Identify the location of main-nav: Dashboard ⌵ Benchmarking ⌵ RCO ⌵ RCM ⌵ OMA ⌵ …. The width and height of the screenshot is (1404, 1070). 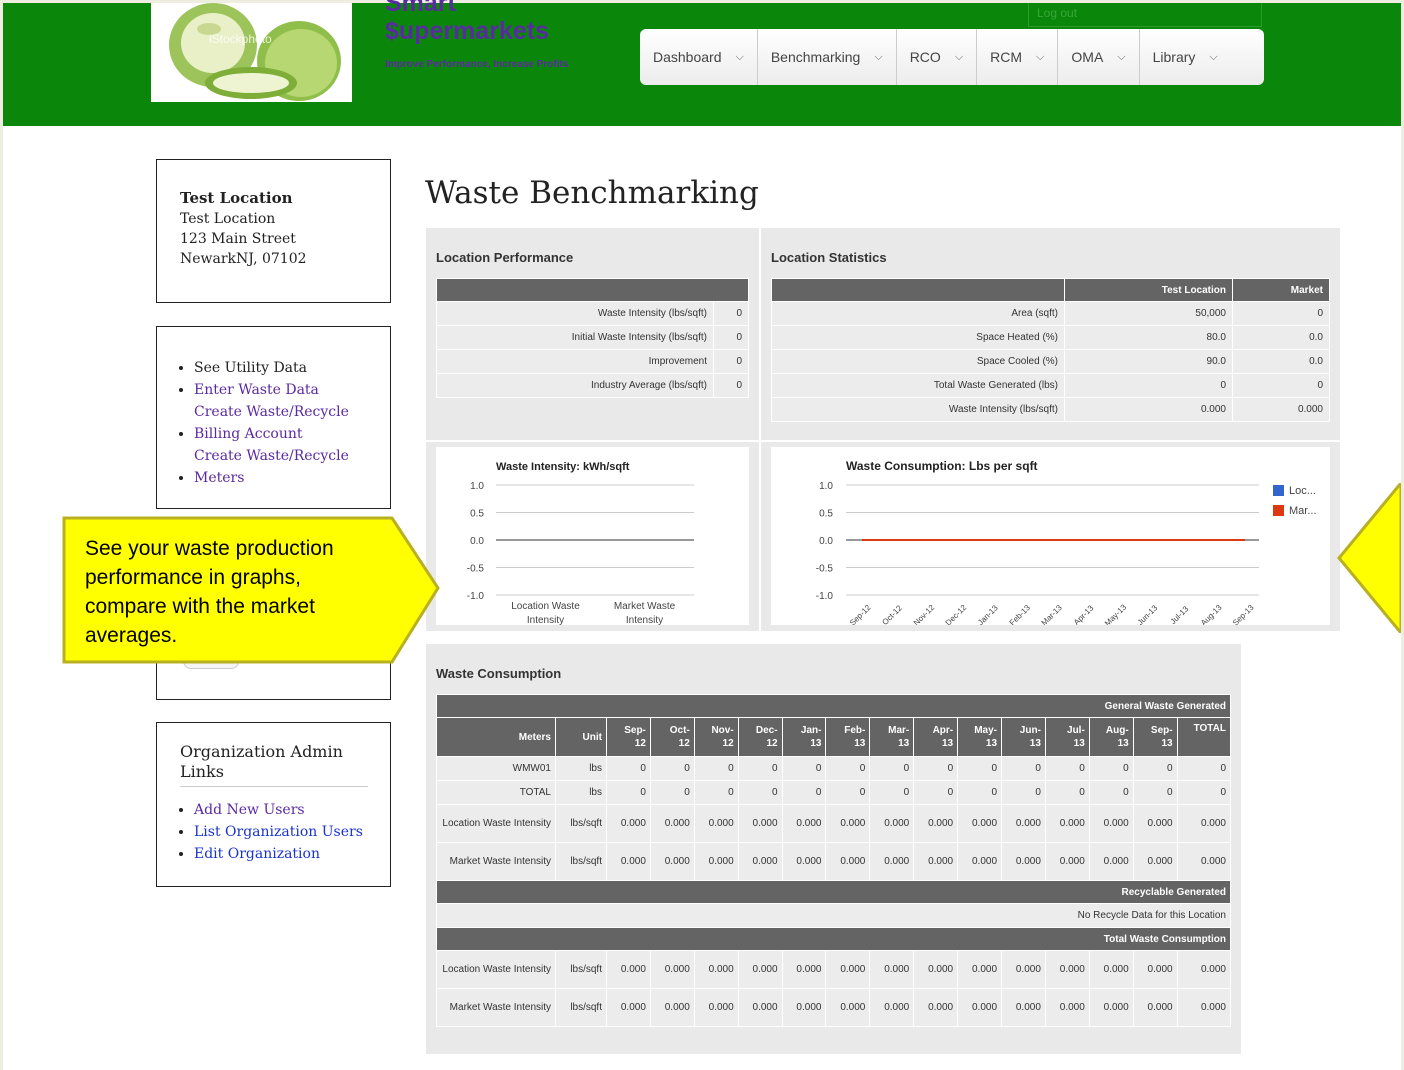
(952, 57).